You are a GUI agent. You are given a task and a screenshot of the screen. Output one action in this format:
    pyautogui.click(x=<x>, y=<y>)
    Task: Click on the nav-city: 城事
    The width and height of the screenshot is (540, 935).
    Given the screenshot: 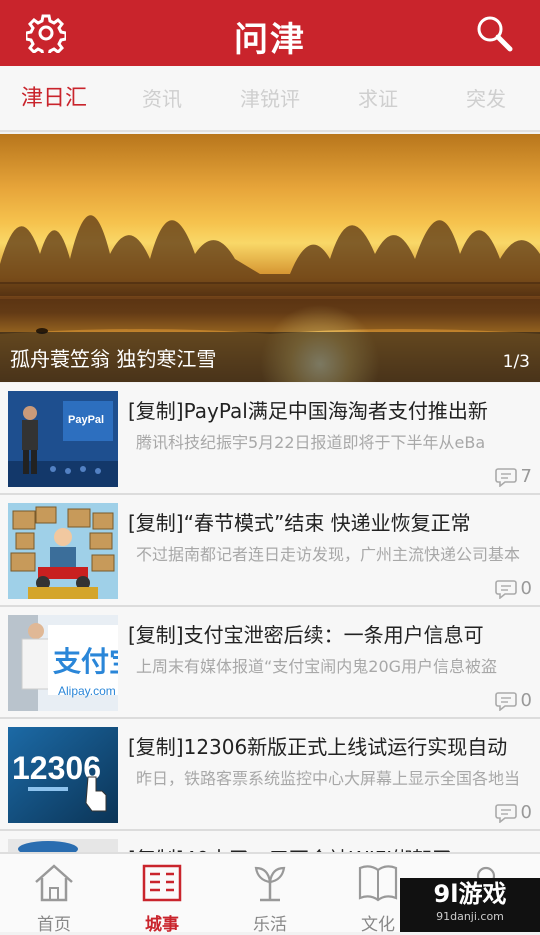 What is the action you would take?
    pyautogui.click(x=162, y=894)
    